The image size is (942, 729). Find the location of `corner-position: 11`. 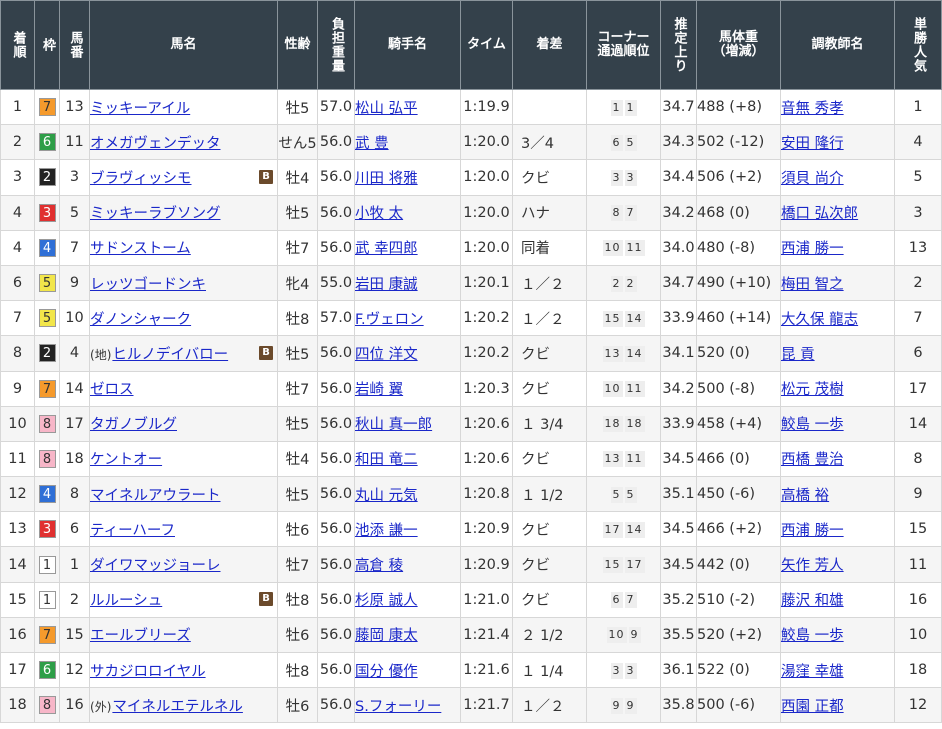

corner-position: 11 is located at coordinates (634, 389).